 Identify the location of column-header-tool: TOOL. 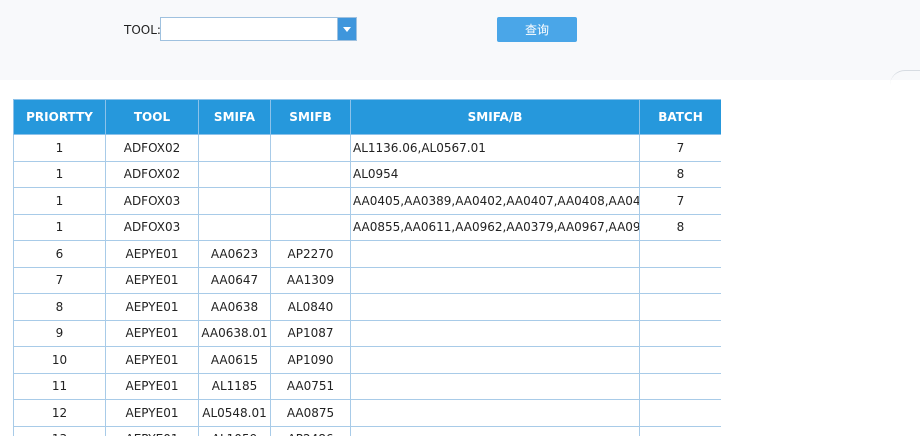
(152, 117).